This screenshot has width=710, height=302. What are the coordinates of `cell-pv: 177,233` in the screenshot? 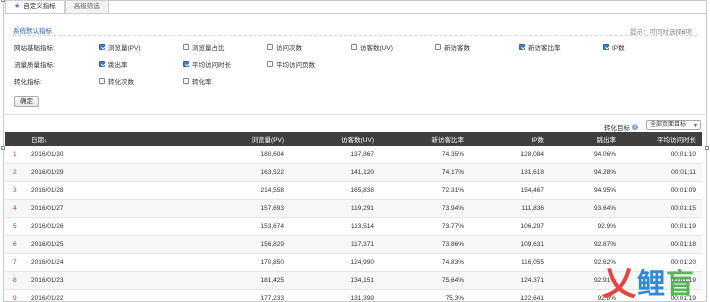 It's located at (202, 295).